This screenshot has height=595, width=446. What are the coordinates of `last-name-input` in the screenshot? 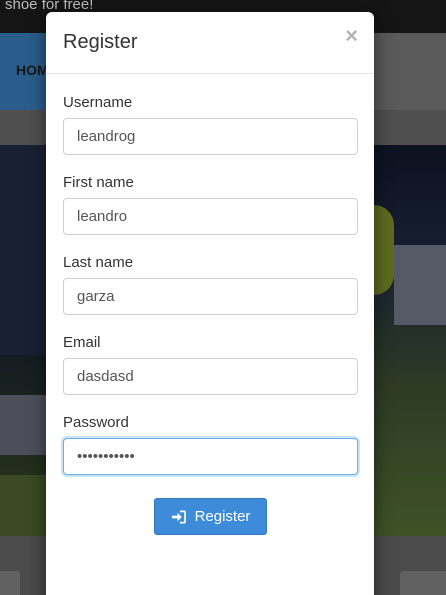 It's located at (210, 296).